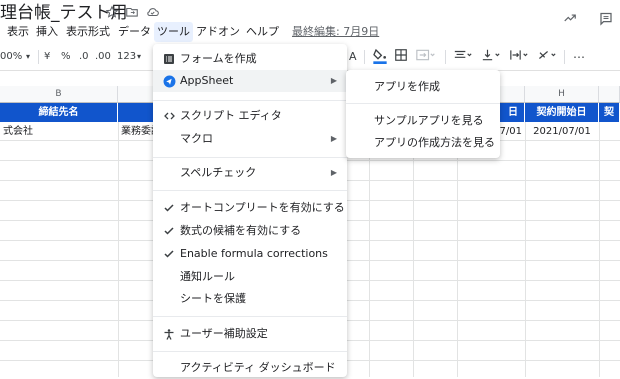  I want to click on submenu-item-how-to-create: アプリの作成方法を見る, so click(423, 143).